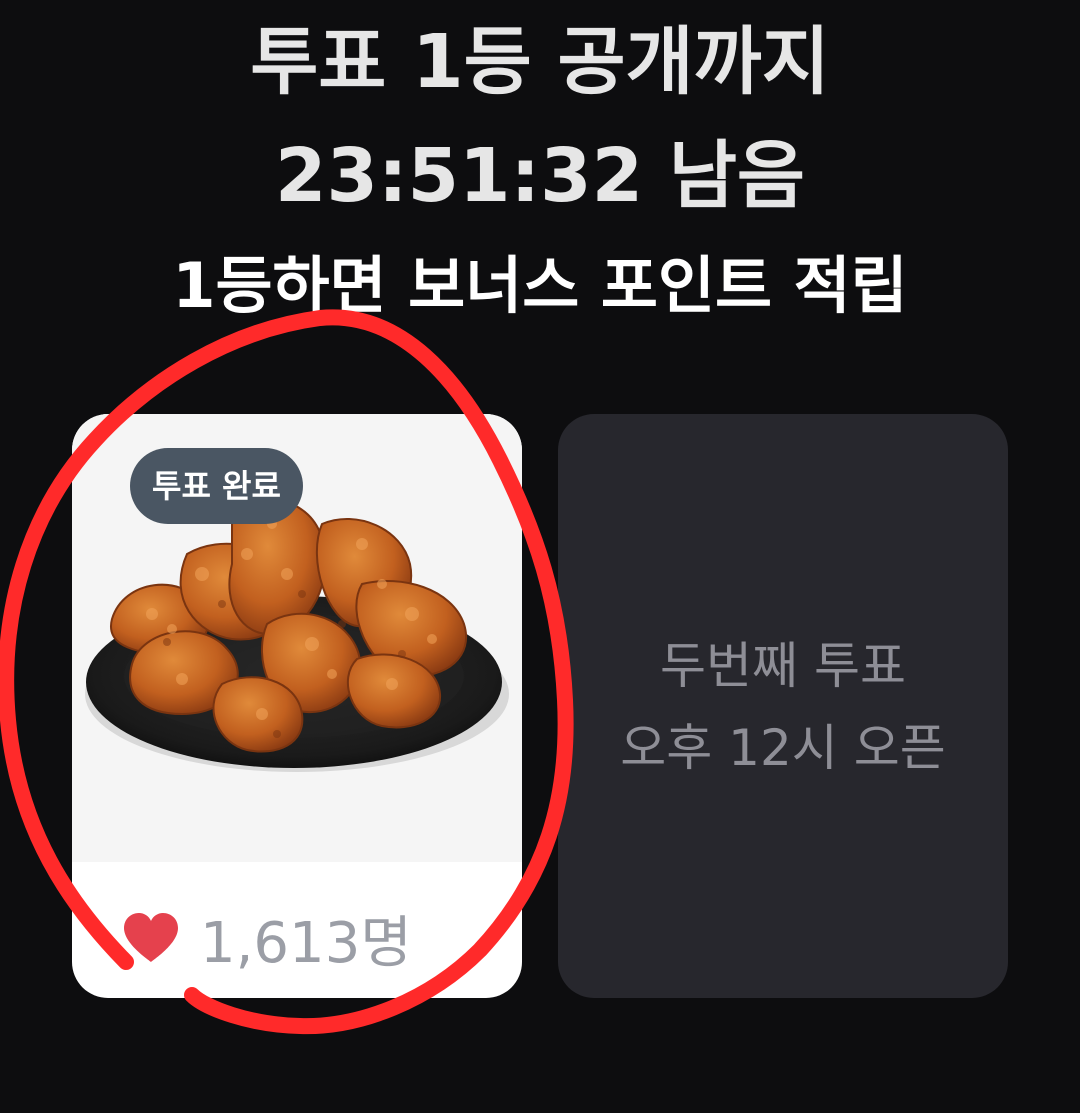  I want to click on vote-count-row: 1,613명, so click(267, 938).